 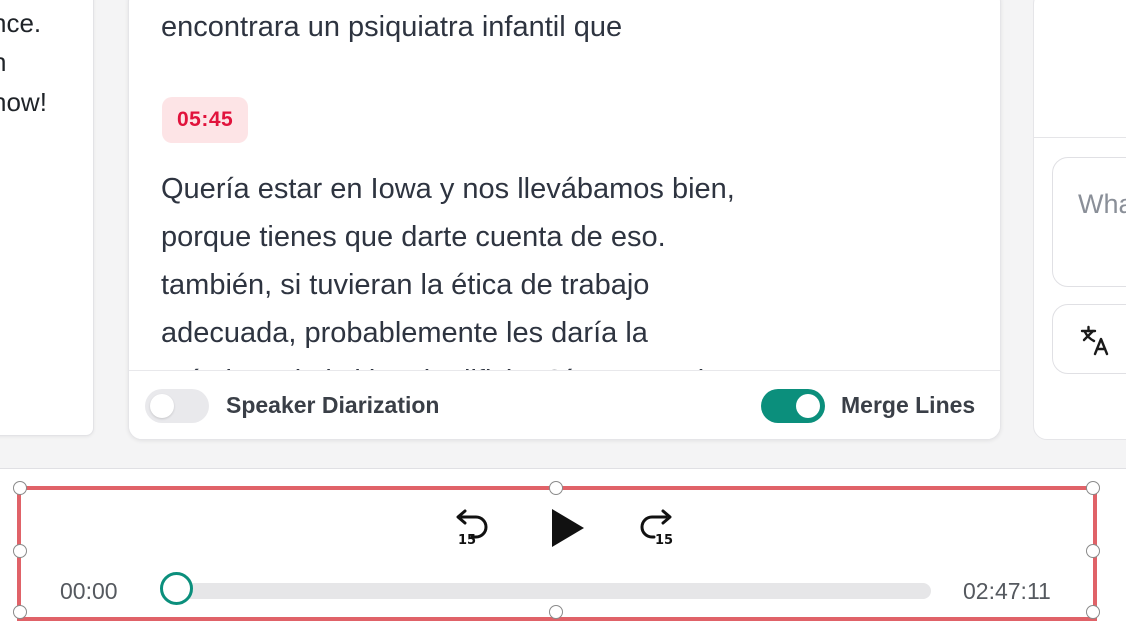 What do you see at coordinates (405, 285) in the screenshot?
I see `transcript-line: también, si tuvieran la ética de trabajo` at bounding box center [405, 285].